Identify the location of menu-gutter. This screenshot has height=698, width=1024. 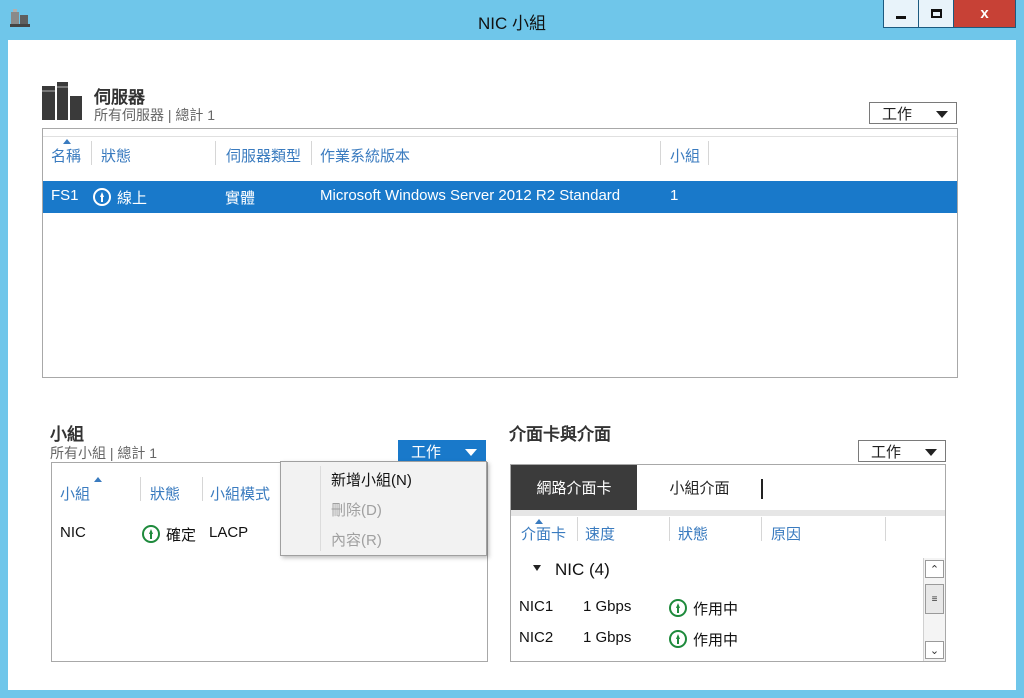
(320, 508).